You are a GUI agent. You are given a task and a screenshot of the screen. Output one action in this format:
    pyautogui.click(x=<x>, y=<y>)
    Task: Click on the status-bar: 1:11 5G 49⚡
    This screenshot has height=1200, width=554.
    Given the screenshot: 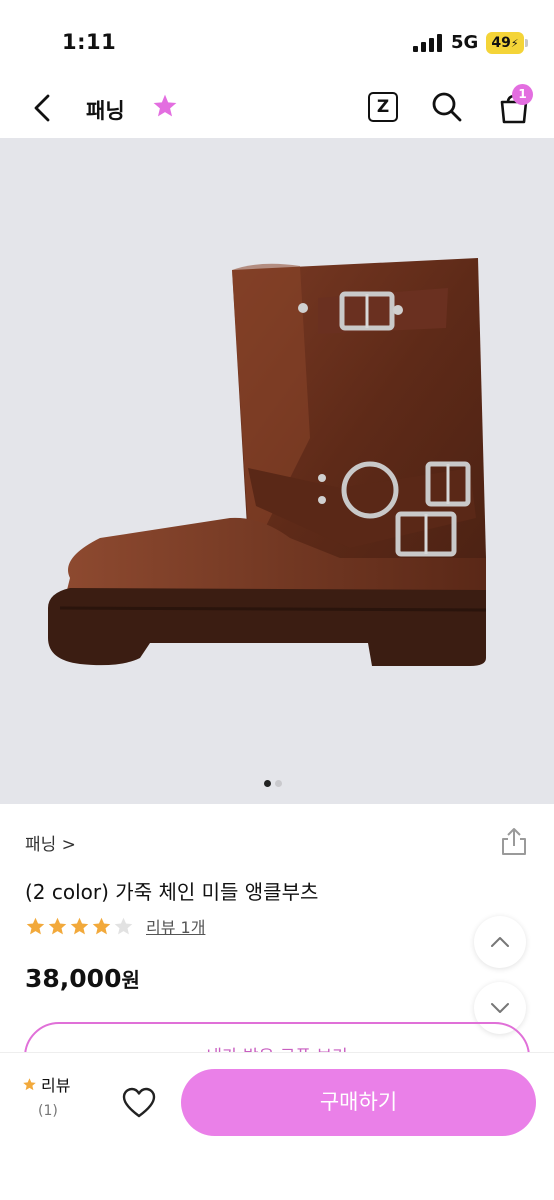 What is the action you would take?
    pyautogui.click(x=277, y=40)
    